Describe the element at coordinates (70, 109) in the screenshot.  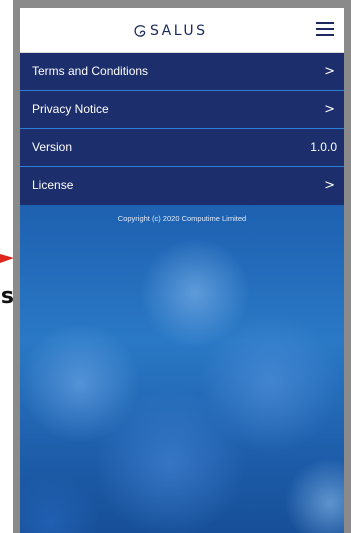
I see `menu-item-label: Privacy Notice` at that location.